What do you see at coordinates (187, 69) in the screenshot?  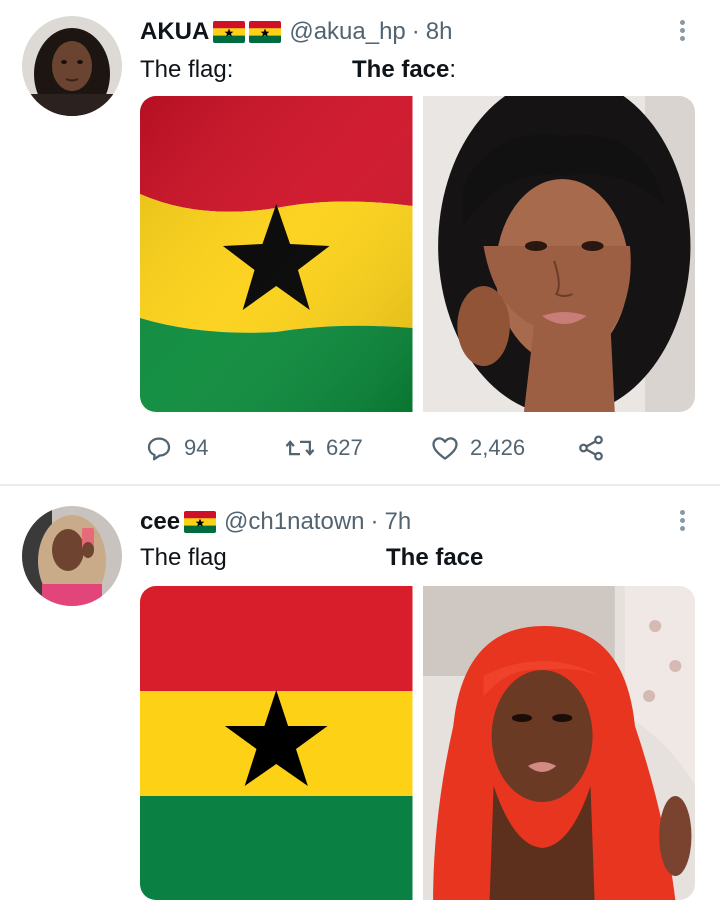 I see `tweet-text-flag: The flag:` at bounding box center [187, 69].